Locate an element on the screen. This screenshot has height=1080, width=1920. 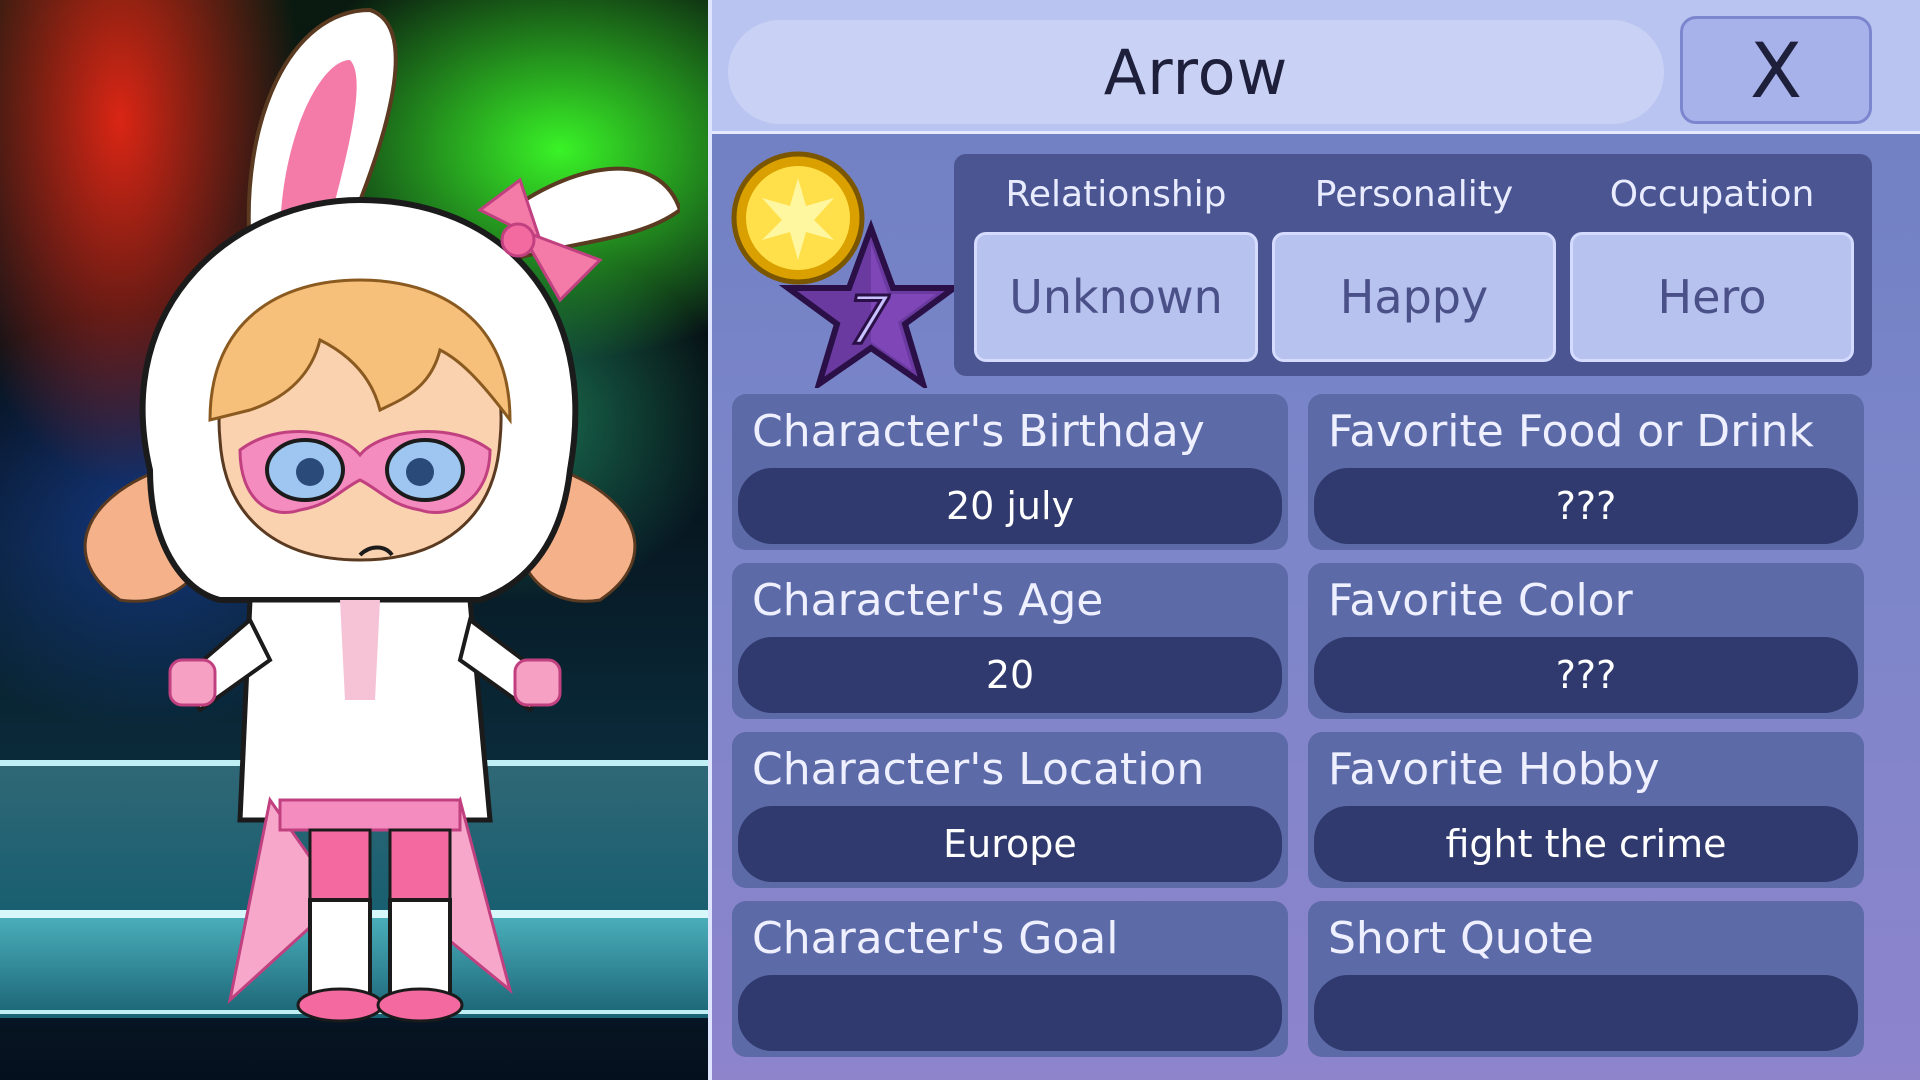
relationship-selector: Unknown is located at coordinates (1116, 297).